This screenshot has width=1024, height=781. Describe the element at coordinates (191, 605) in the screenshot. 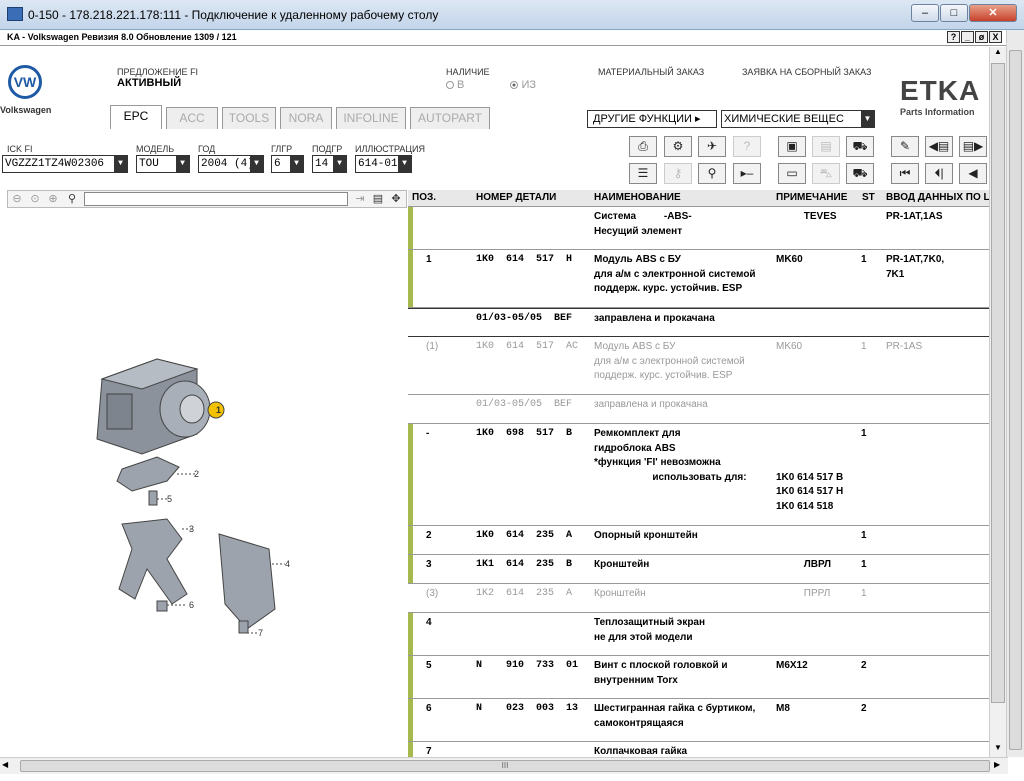

I see `callout-6: 6` at that location.